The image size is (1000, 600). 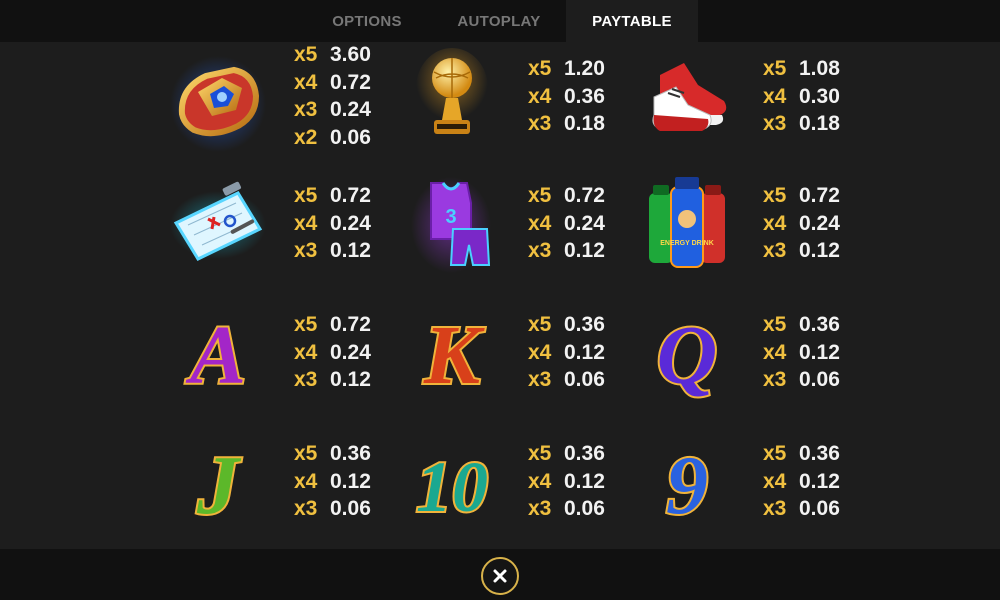 What do you see at coordinates (819, 123) in the screenshot?
I see `payout-value: 0.18` at bounding box center [819, 123].